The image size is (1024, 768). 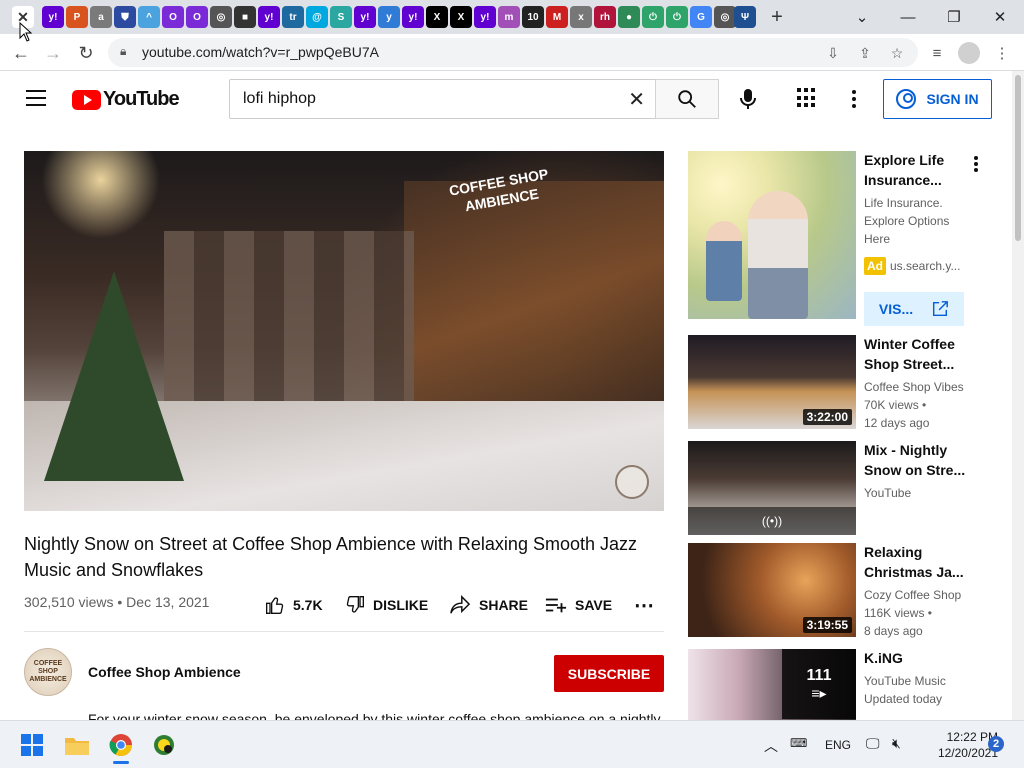 What do you see at coordinates (969, 53) in the screenshot?
I see `profile-icon` at bounding box center [969, 53].